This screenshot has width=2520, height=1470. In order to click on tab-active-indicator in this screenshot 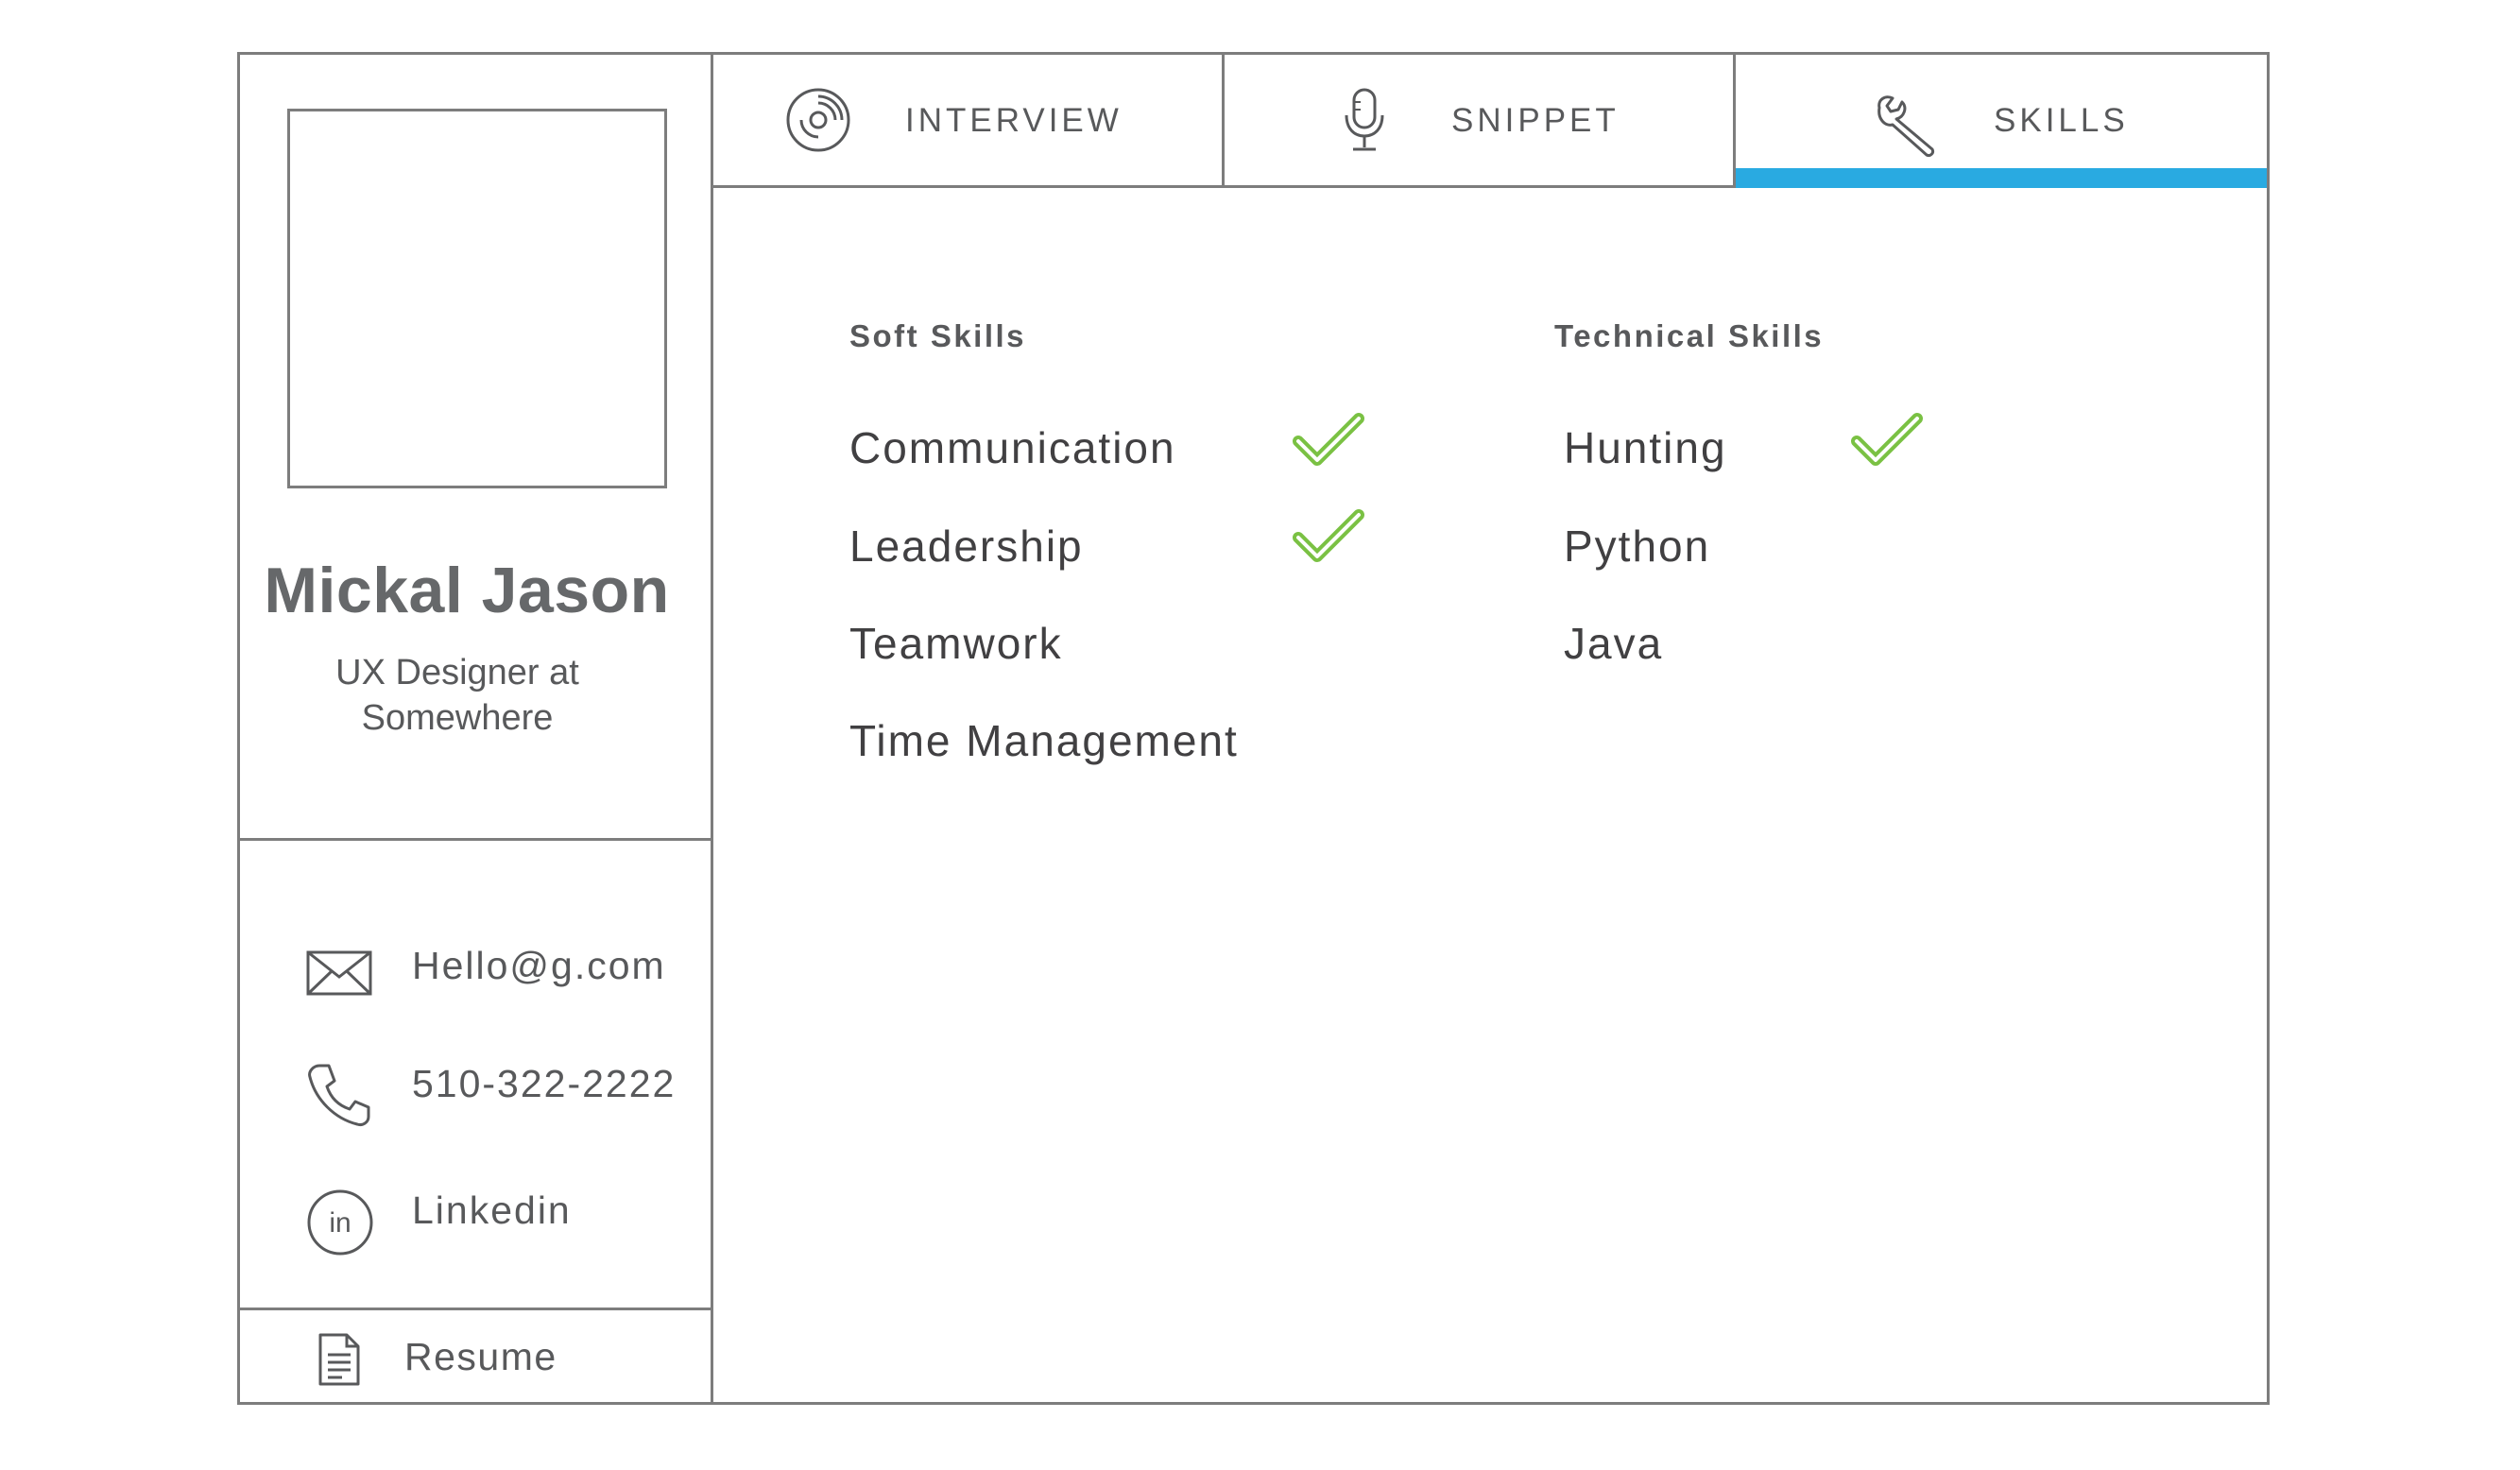, I will do `click(2001, 178)`.